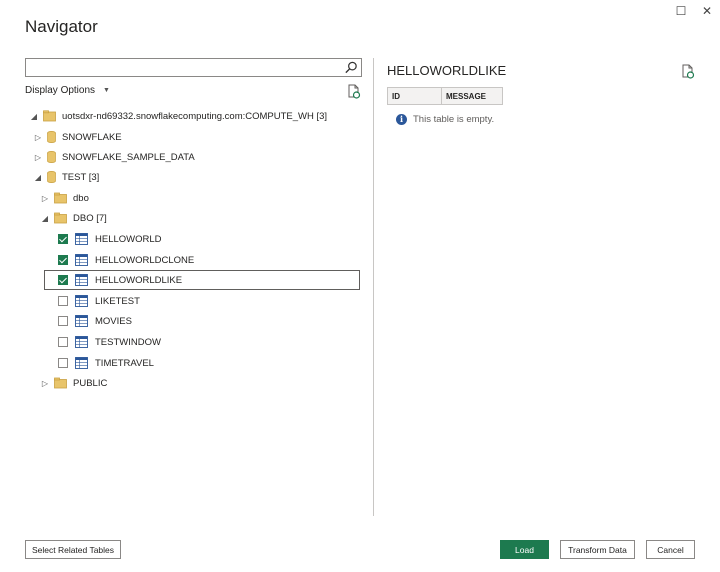  Describe the element at coordinates (49, 116) in the screenshot. I see `server-icon` at that location.